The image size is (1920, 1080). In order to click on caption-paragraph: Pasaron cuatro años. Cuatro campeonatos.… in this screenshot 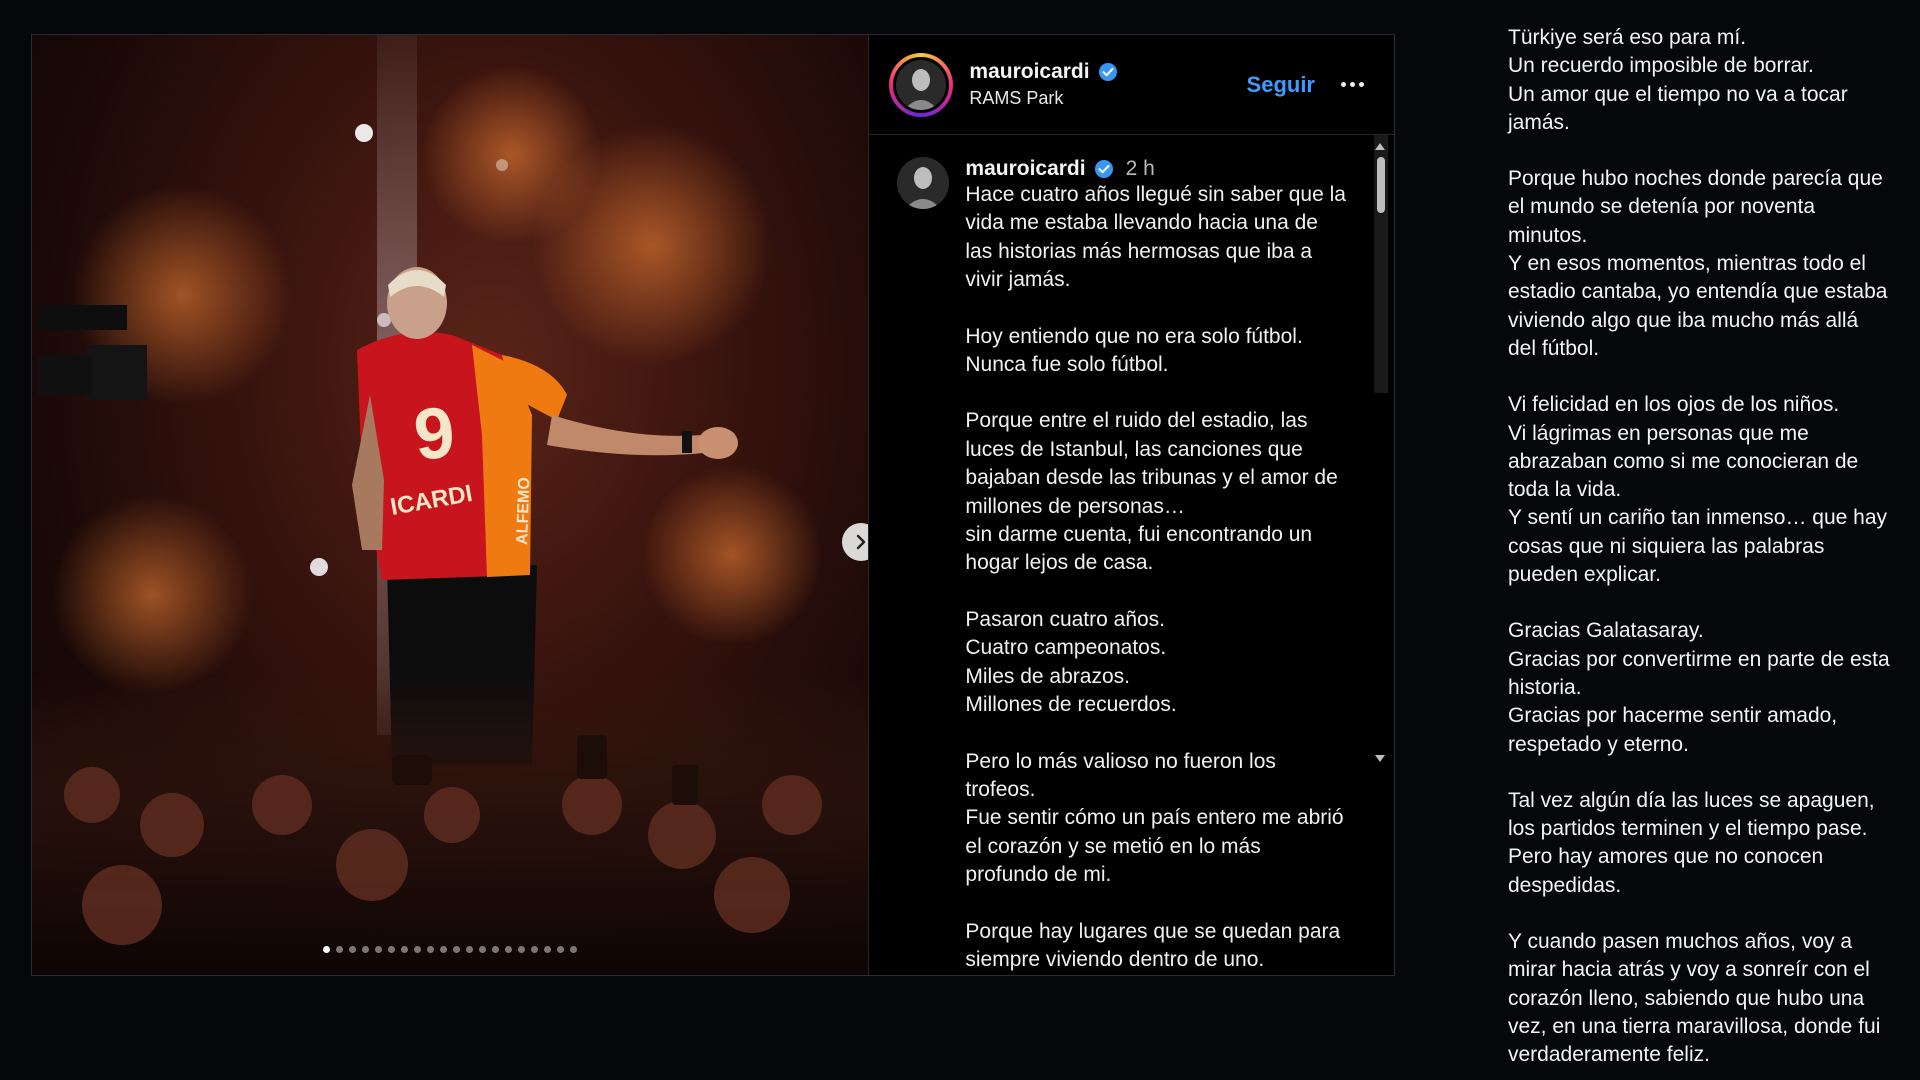, I will do `click(1071, 662)`.